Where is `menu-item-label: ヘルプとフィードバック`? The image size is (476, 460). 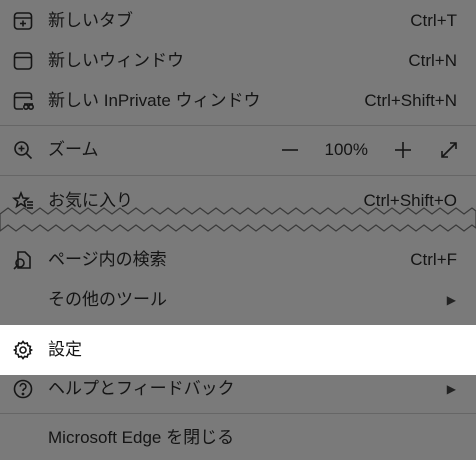
menu-item-label: ヘルプとフィードバック is located at coordinates (141, 388).